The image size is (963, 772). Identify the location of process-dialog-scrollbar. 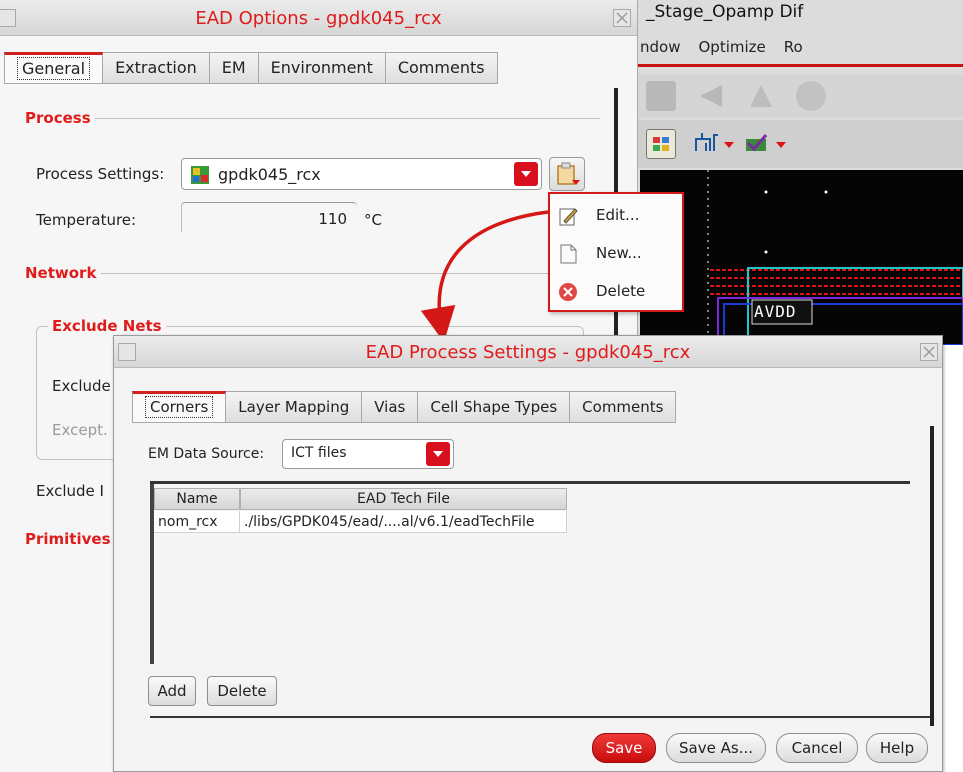
(932, 576).